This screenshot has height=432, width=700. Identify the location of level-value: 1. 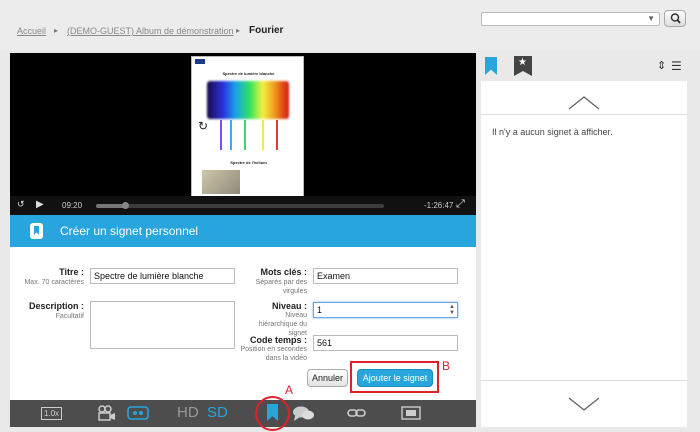
(320, 310).